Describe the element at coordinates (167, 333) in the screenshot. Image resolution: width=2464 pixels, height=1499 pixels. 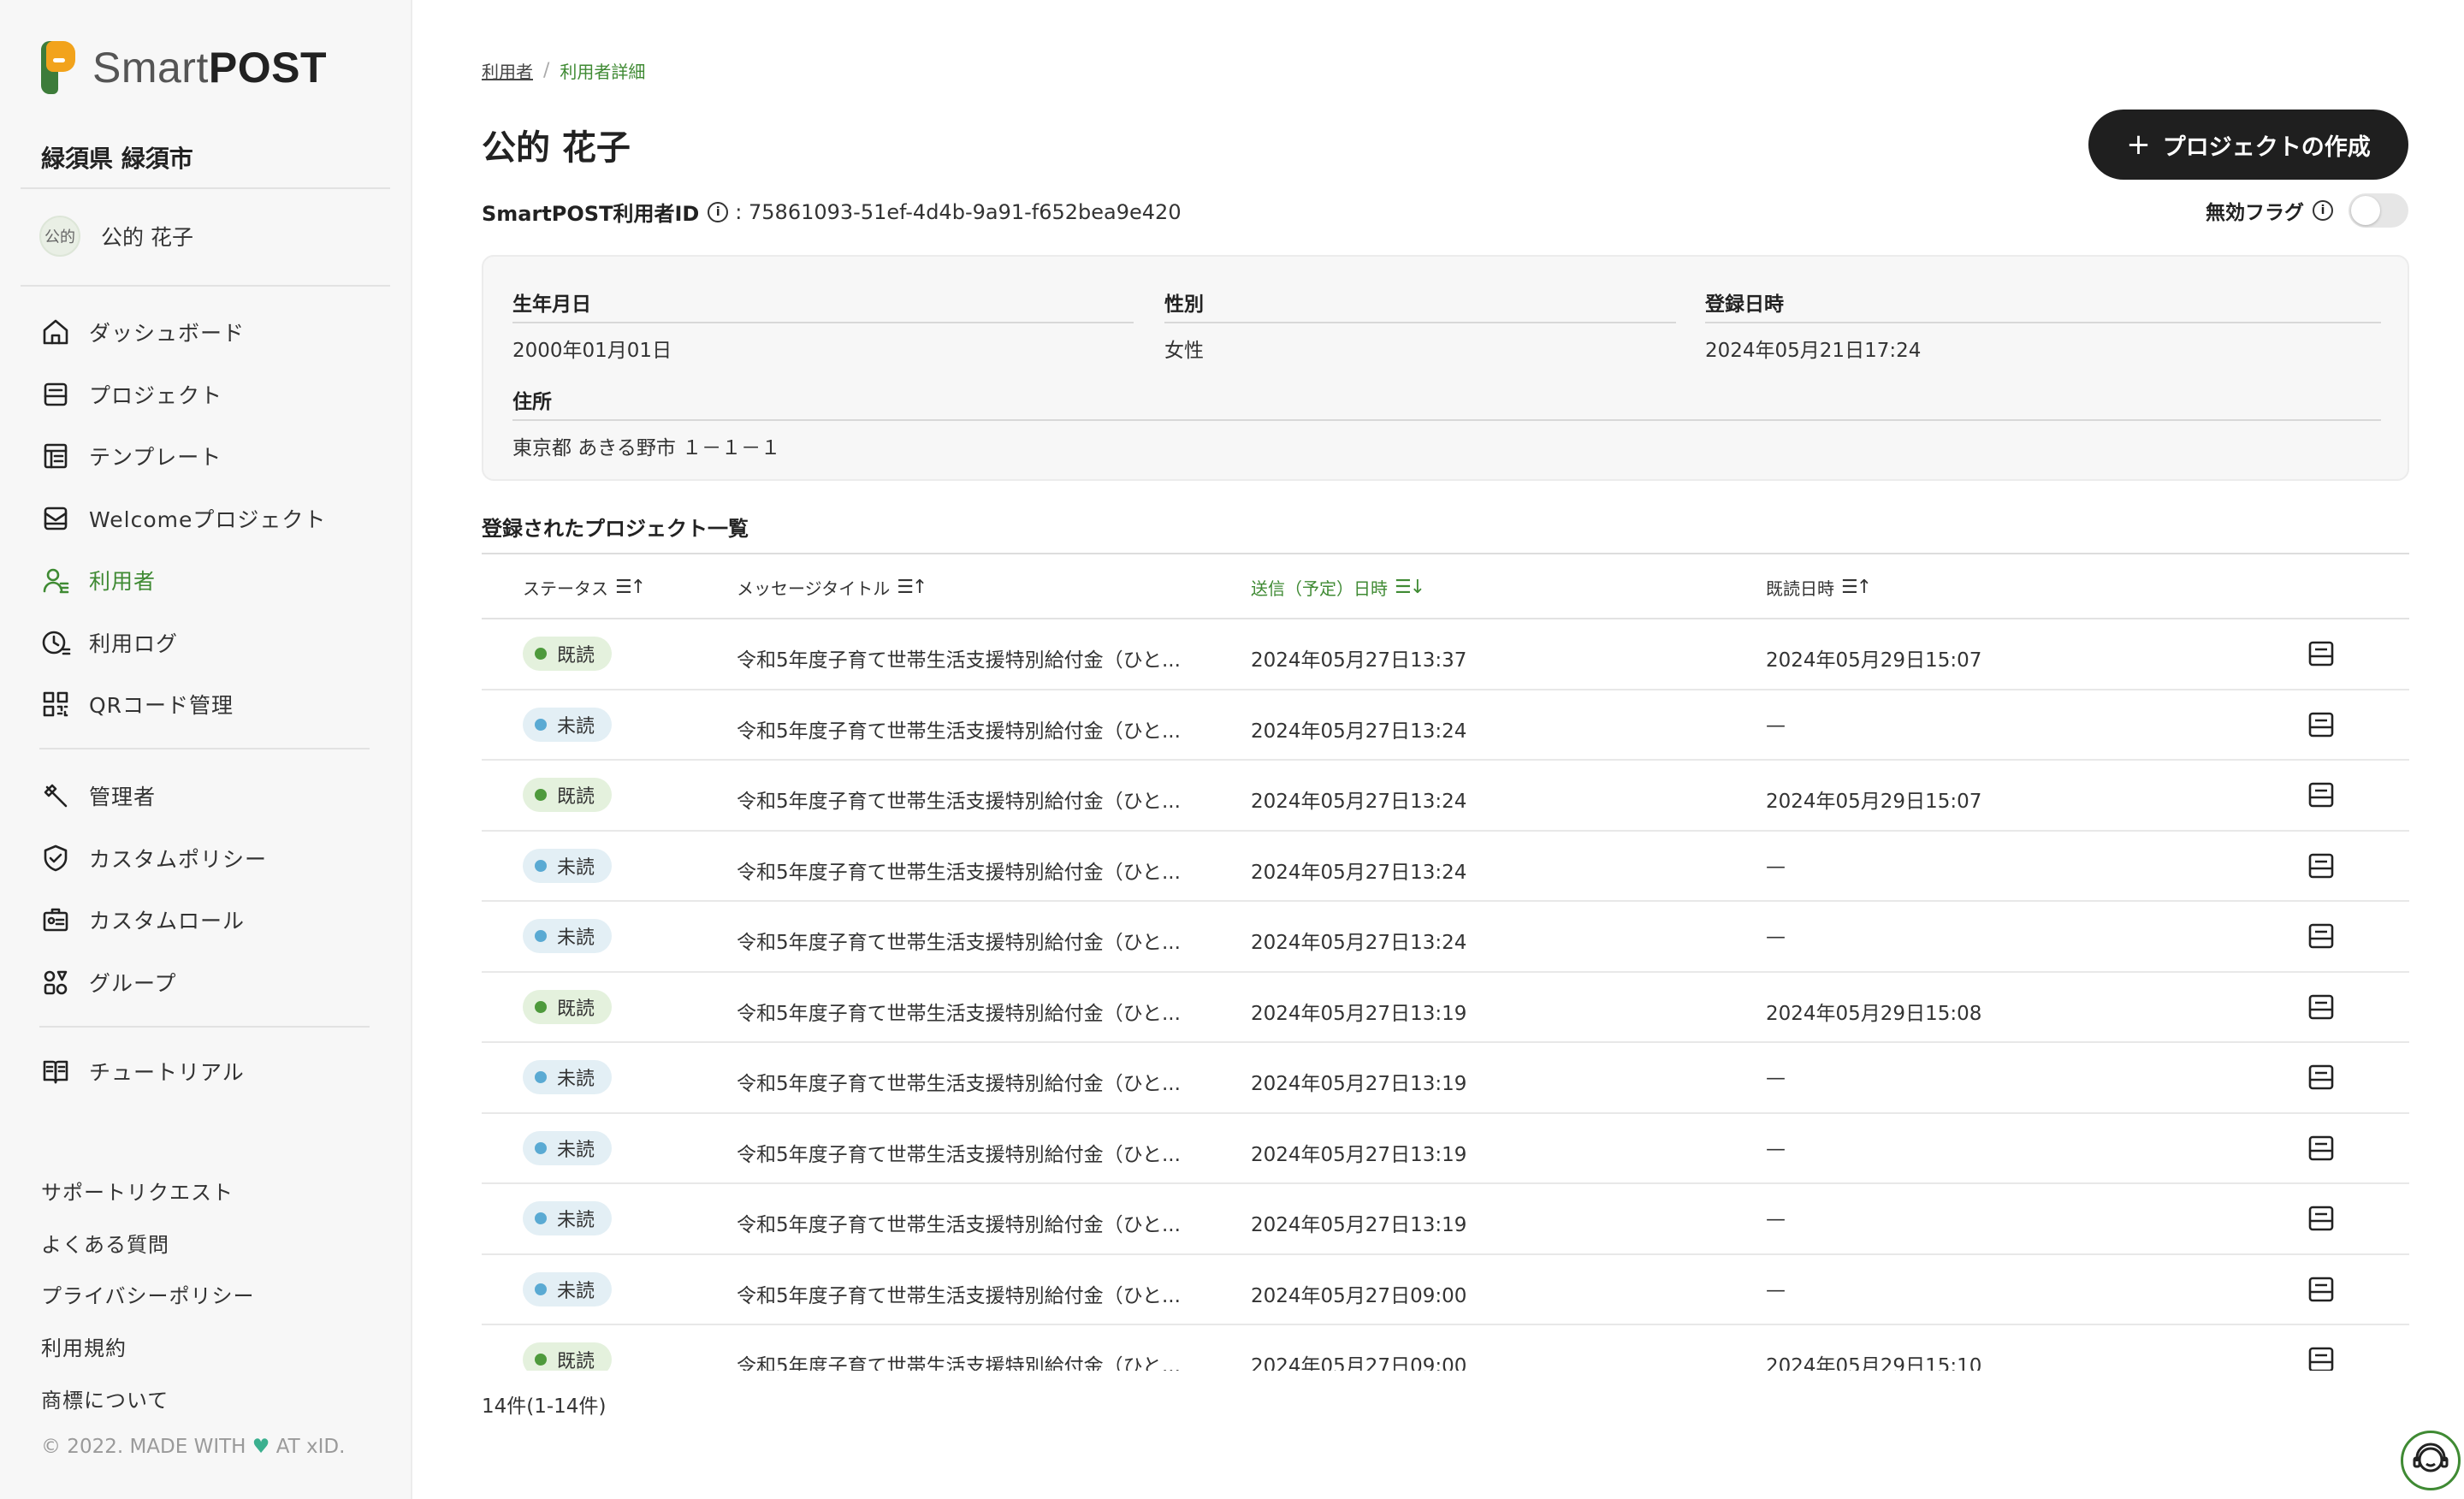
I see `sidebar-item-label: ダッシュボード` at that location.